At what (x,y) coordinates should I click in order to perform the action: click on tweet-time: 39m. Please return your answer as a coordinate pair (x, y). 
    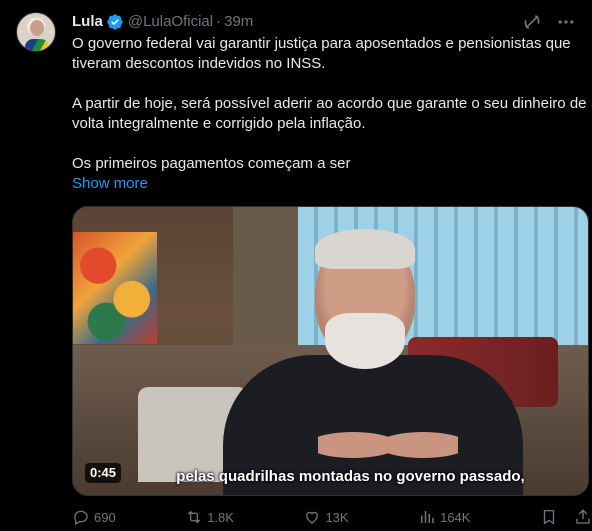
    Looking at the image, I should click on (238, 22).